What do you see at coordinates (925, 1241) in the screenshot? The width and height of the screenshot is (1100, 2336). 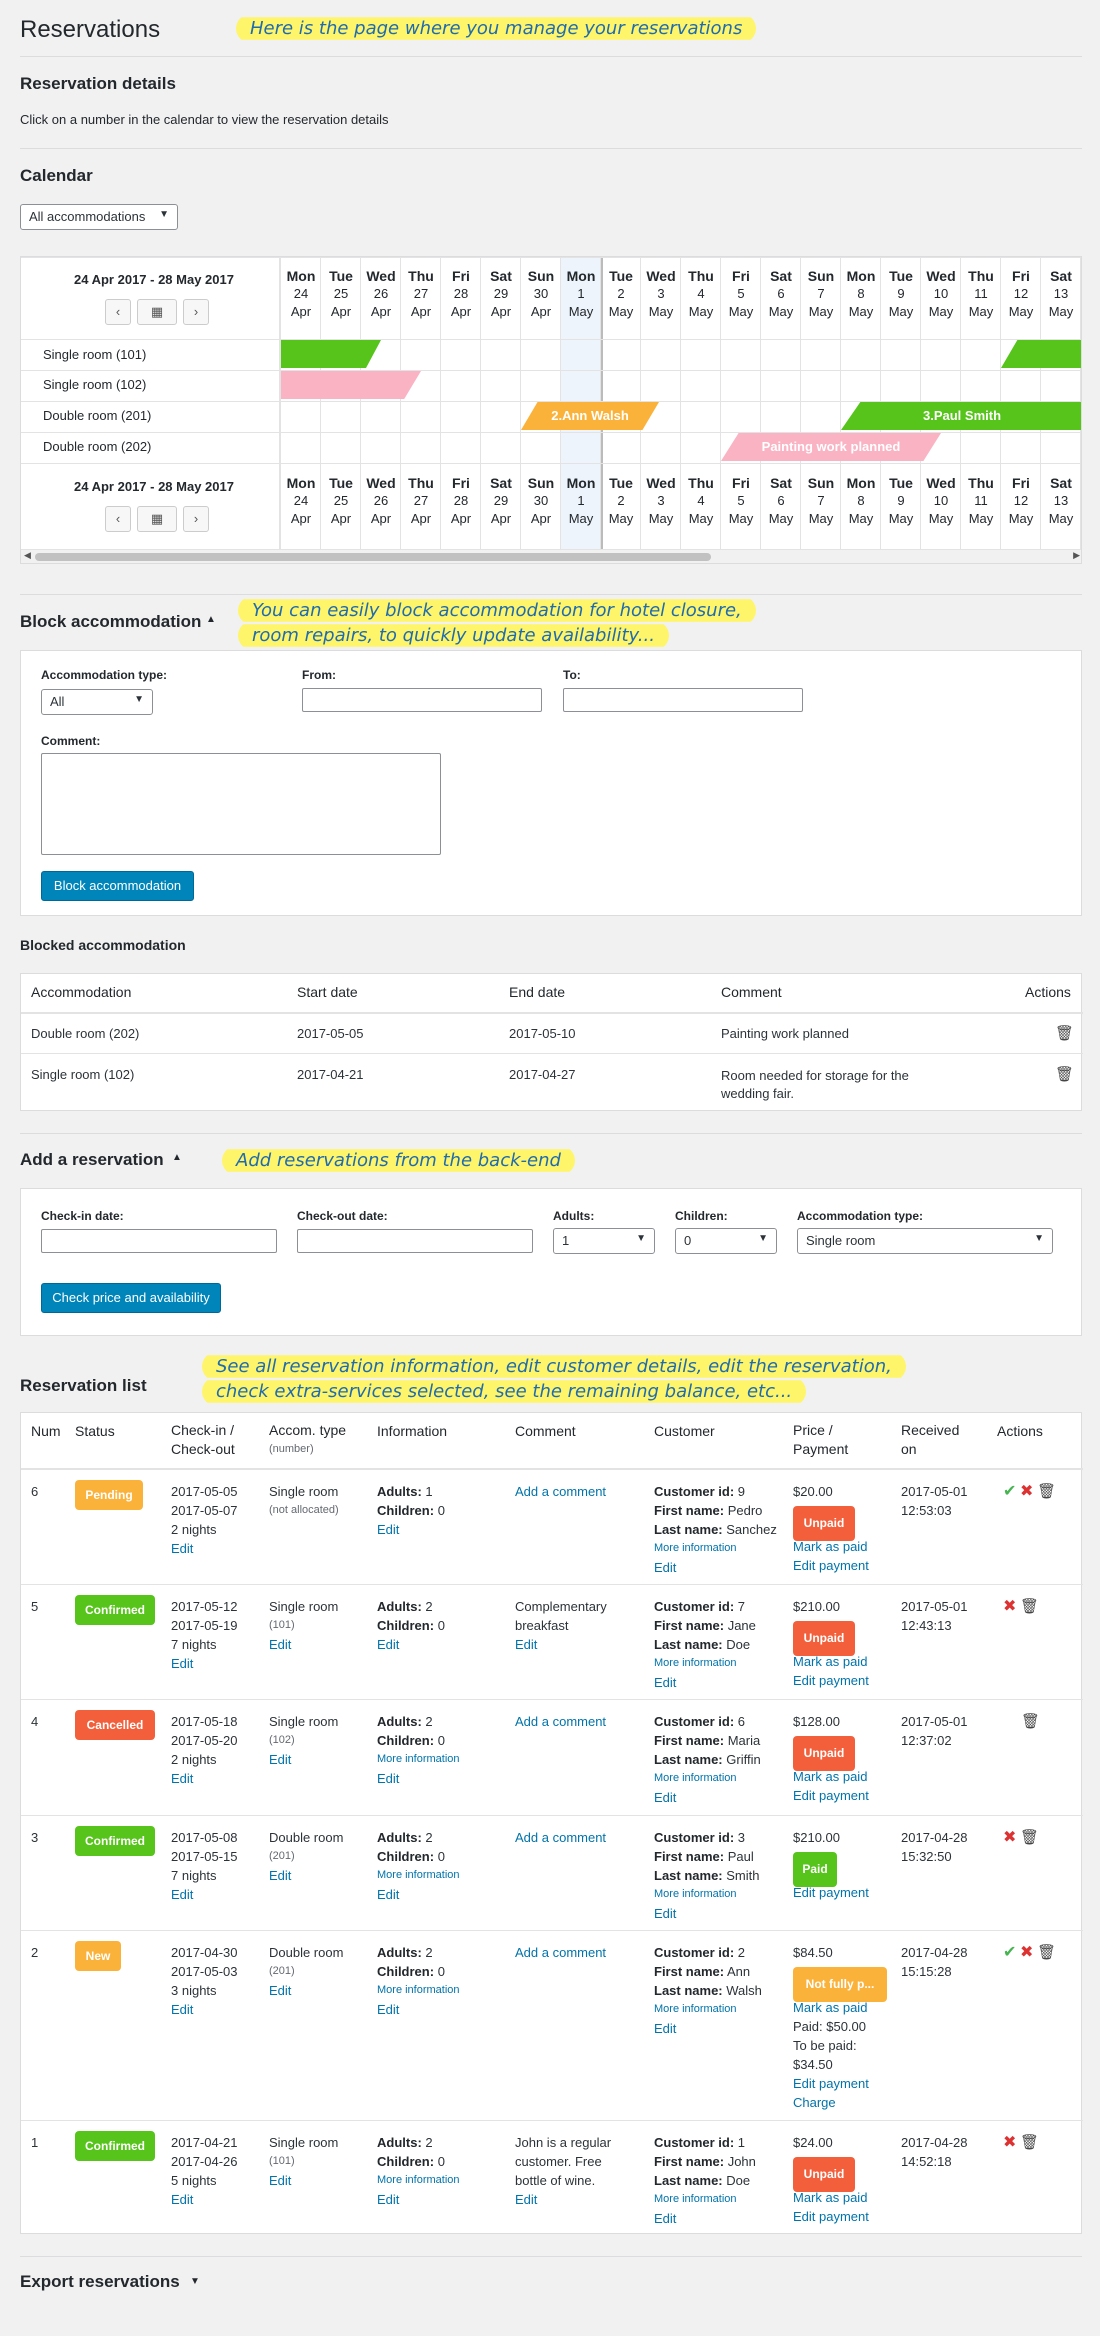 I see `accommodation-type-select: Single room ▼` at bounding box center [925, 1241].